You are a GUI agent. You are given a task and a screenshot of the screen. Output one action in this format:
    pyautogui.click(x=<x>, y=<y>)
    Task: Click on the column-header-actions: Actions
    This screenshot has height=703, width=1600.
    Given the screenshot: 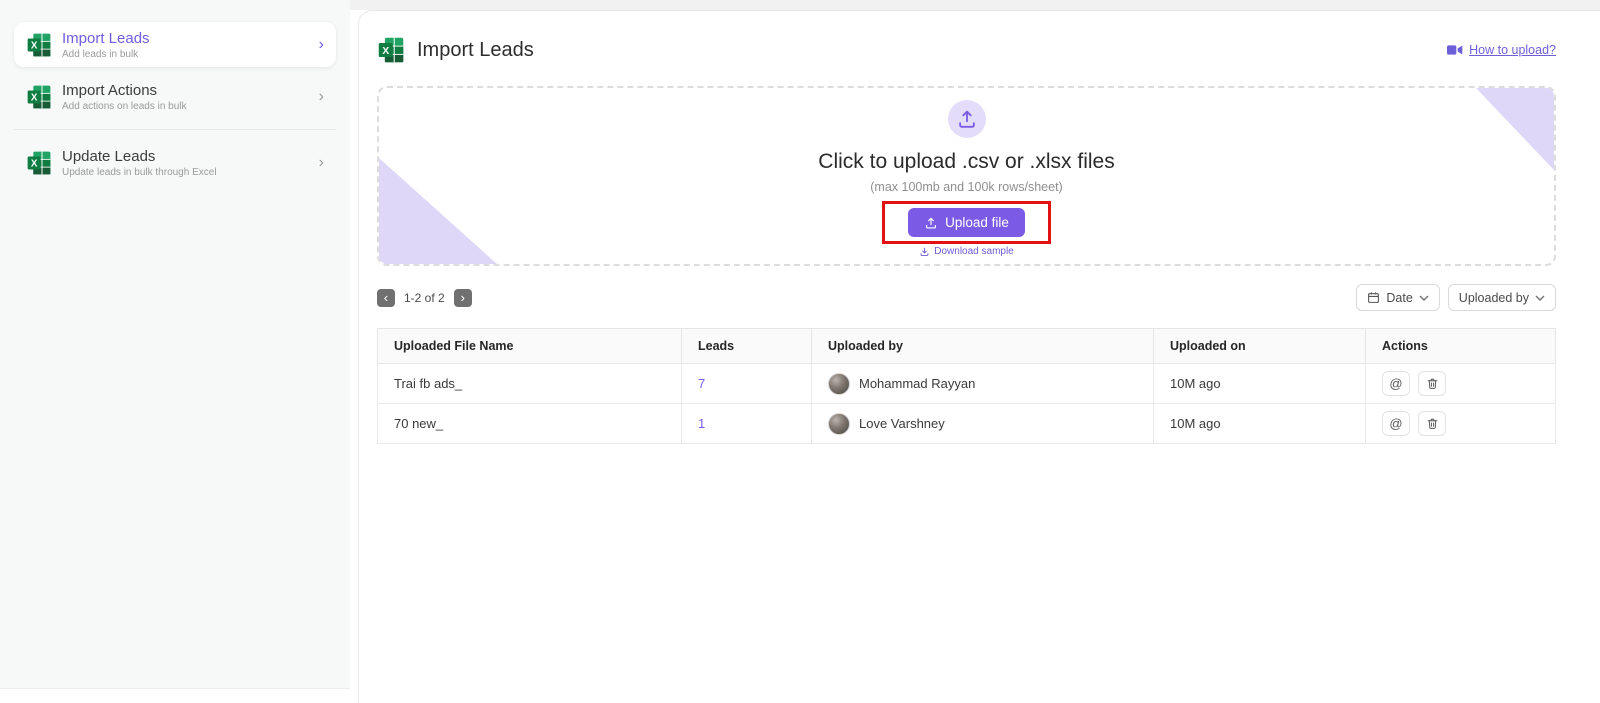 What is the action you would take?
    pyautogui.click(x=1460, y=346)
    